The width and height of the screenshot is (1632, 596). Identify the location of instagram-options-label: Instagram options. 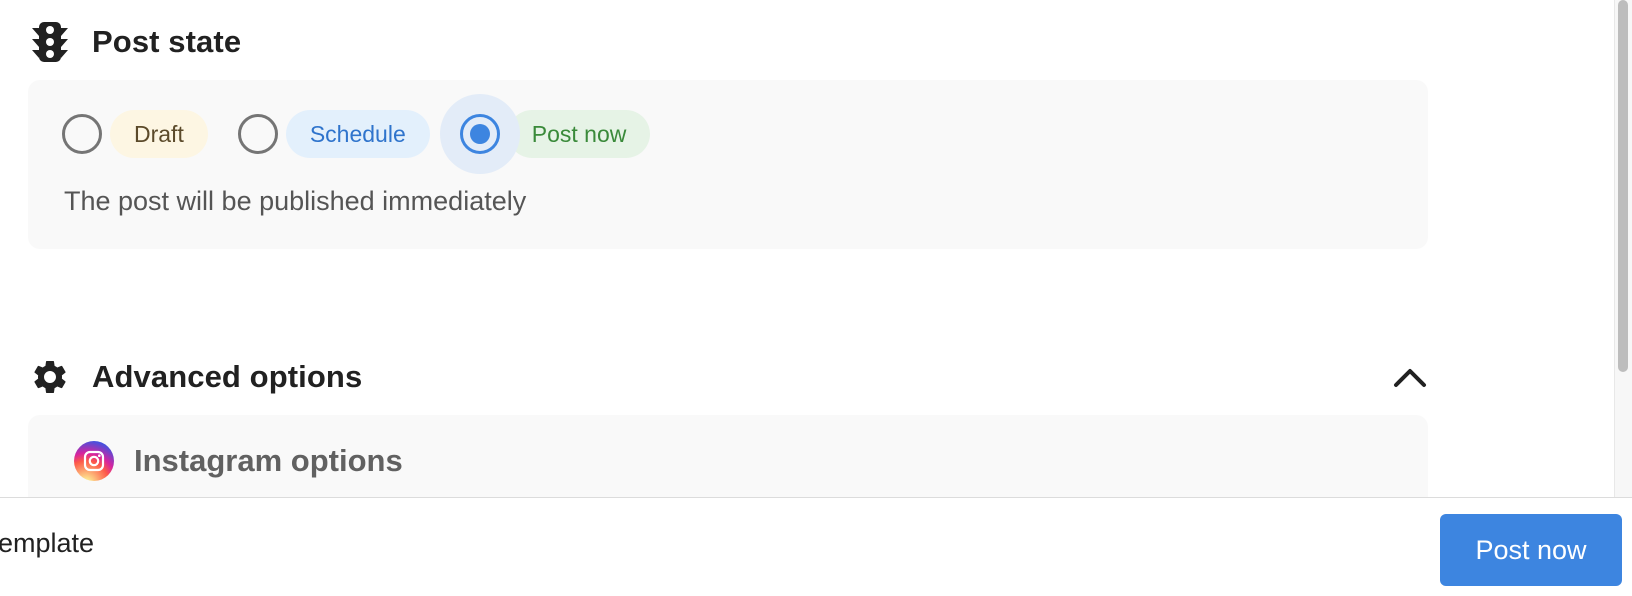
(268, 460).